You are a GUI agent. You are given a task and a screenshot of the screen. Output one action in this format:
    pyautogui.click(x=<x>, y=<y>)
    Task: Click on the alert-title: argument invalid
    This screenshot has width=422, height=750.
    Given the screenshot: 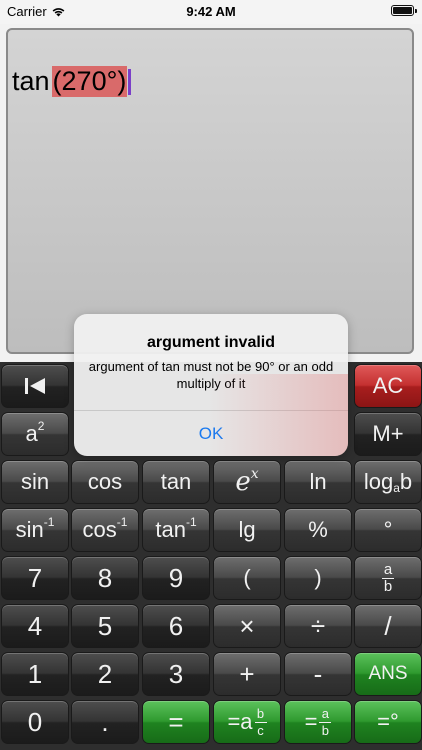 What is the action you would take?
    pyautogui.click(x=211, y=342)
    